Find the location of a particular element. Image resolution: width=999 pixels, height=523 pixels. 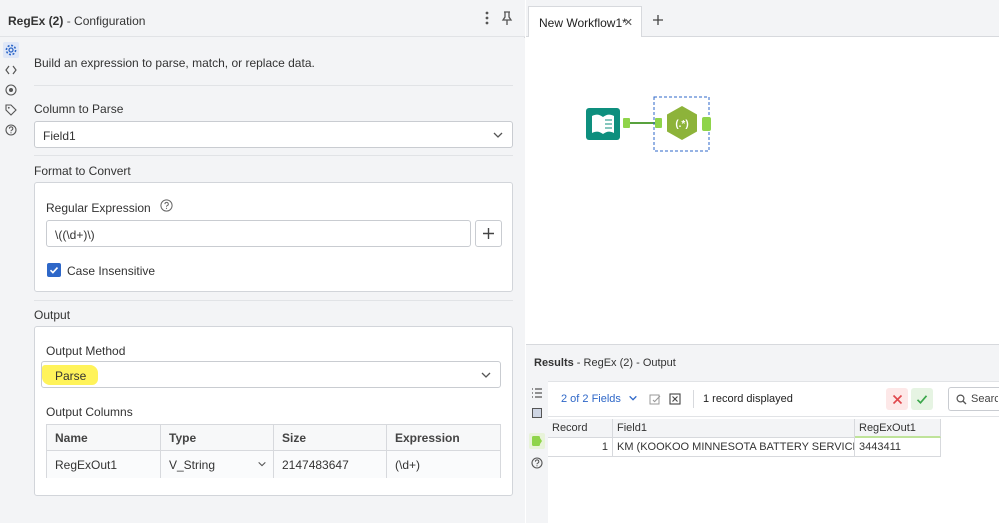

output-label: Output is located at coordinates (52, 315).